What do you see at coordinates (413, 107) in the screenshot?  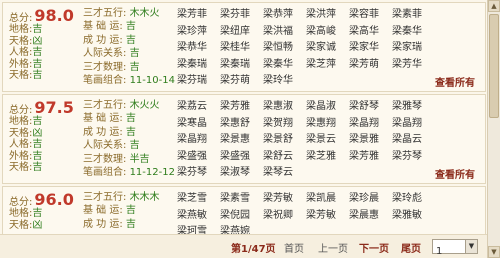 I see `name-link: 梁雅琴` at bounding box center [413, 107].